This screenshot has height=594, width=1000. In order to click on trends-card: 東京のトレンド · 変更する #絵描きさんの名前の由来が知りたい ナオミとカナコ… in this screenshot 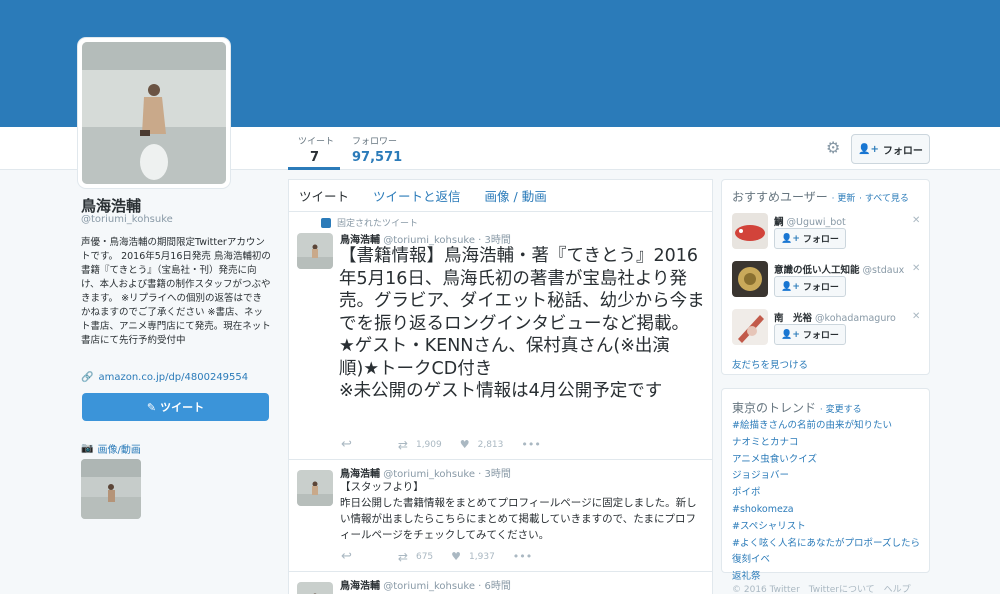, I will do `click(825, 485)`.